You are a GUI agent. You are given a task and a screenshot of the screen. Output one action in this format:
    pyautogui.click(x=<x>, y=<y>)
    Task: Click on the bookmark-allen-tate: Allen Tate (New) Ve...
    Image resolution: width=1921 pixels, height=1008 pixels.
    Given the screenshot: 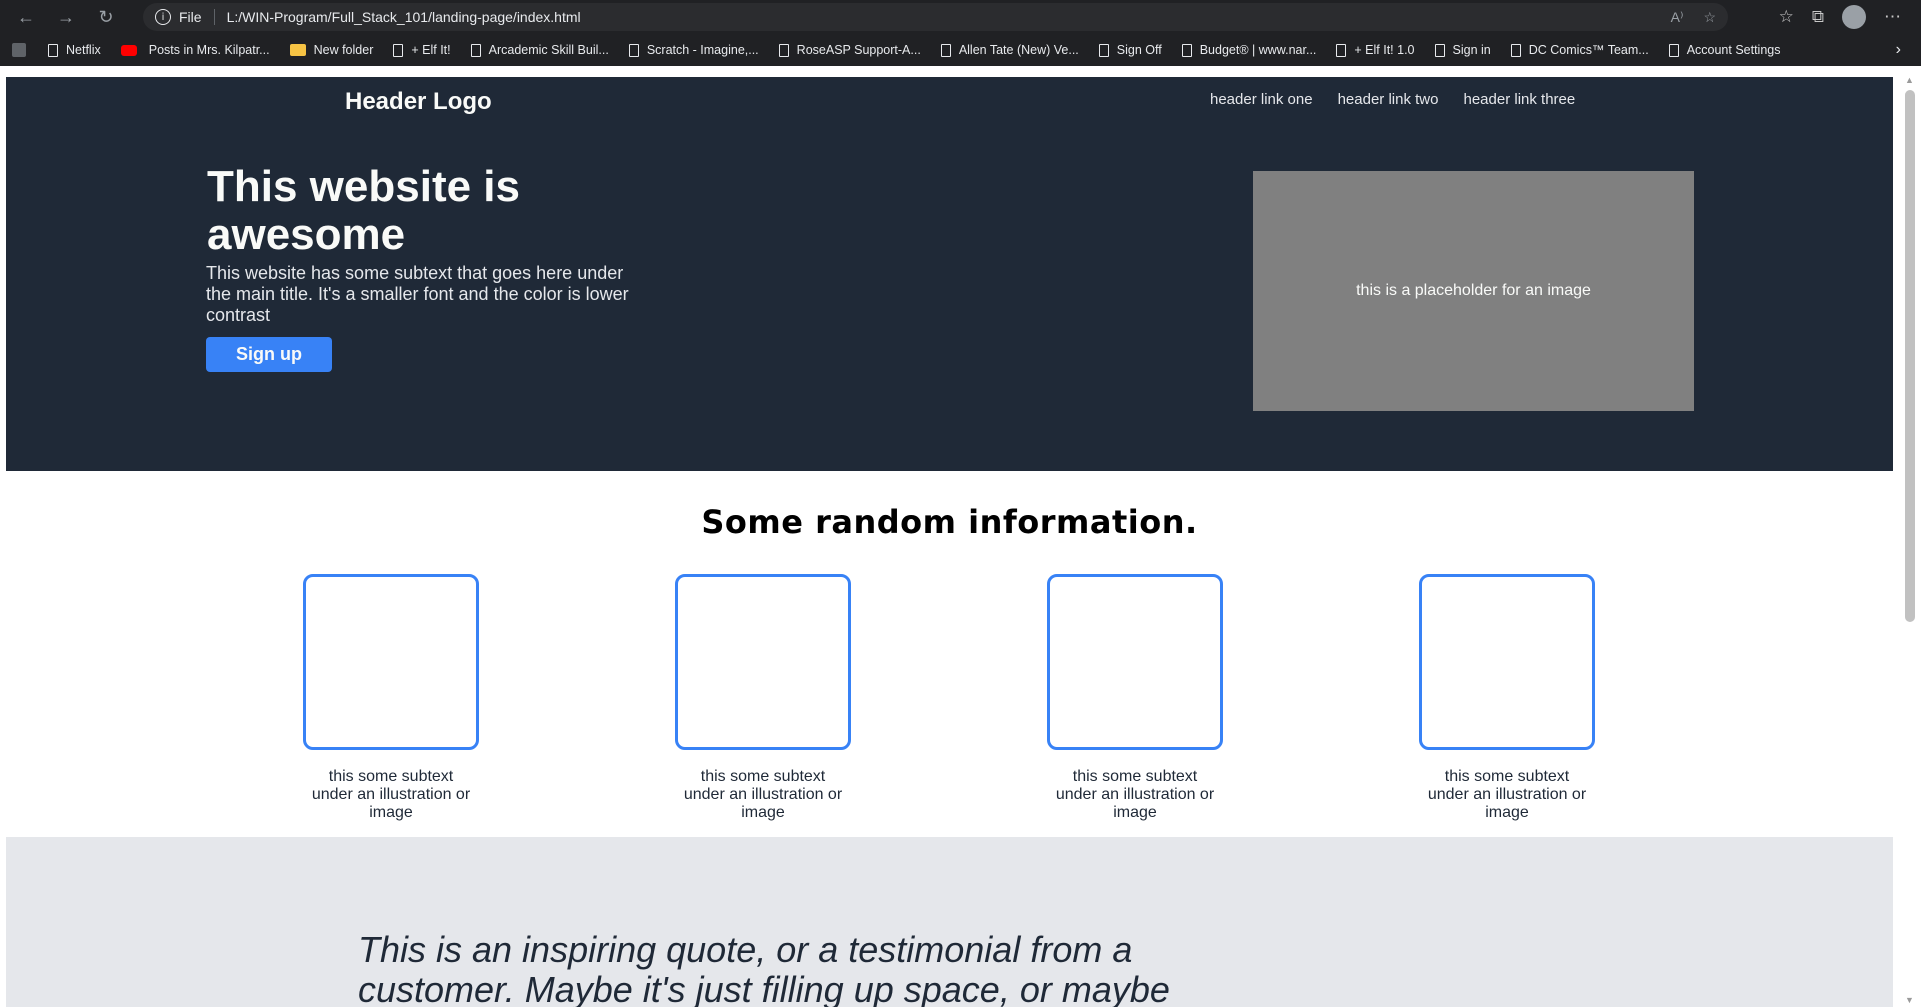 What is the action you would take?
    pyautogui.click(x=1009, y=50)
    